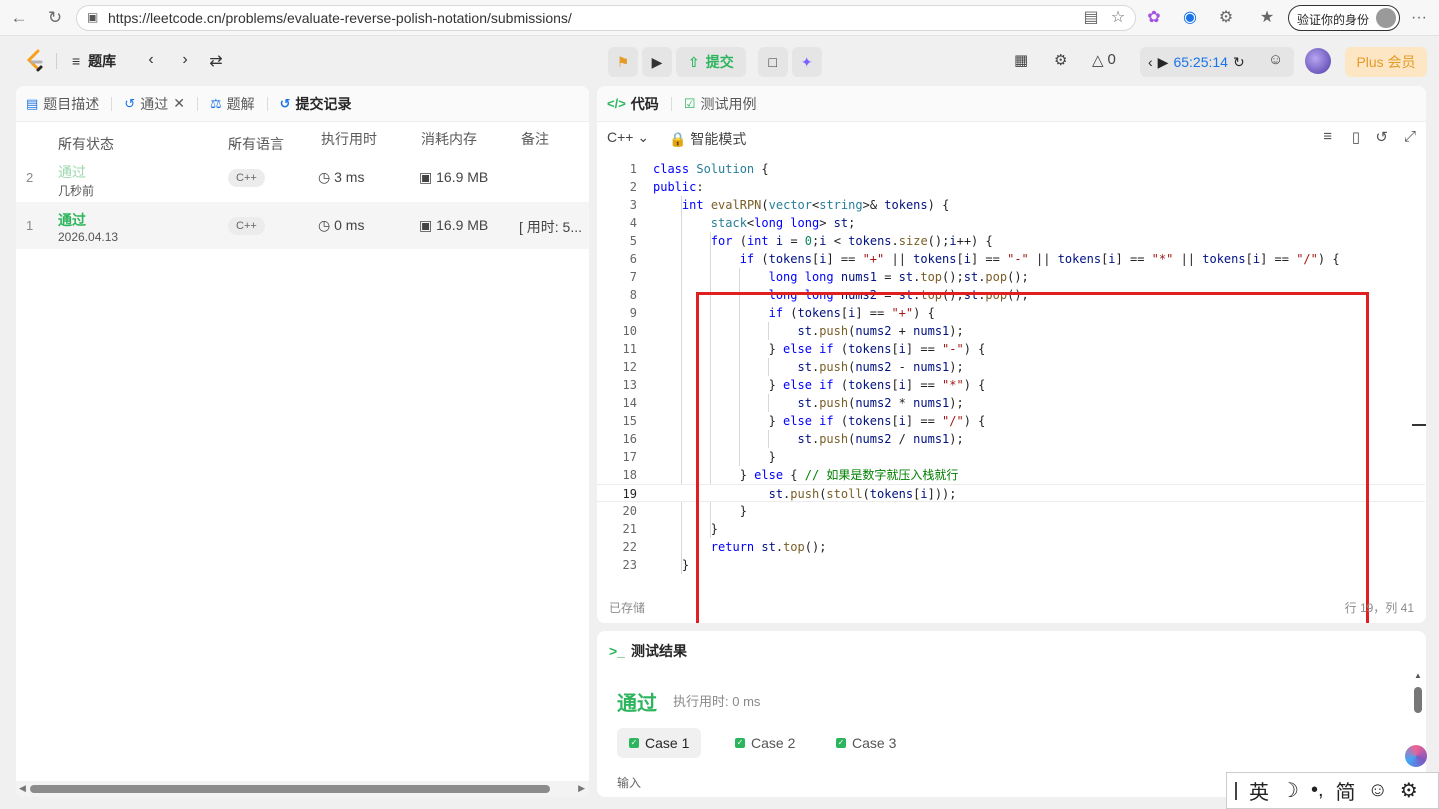 Image resolution: width=1439 pixels, height=809 pixels. I want to click on horizontal-scrollbar: ◀ ▶, so click(302, 789).